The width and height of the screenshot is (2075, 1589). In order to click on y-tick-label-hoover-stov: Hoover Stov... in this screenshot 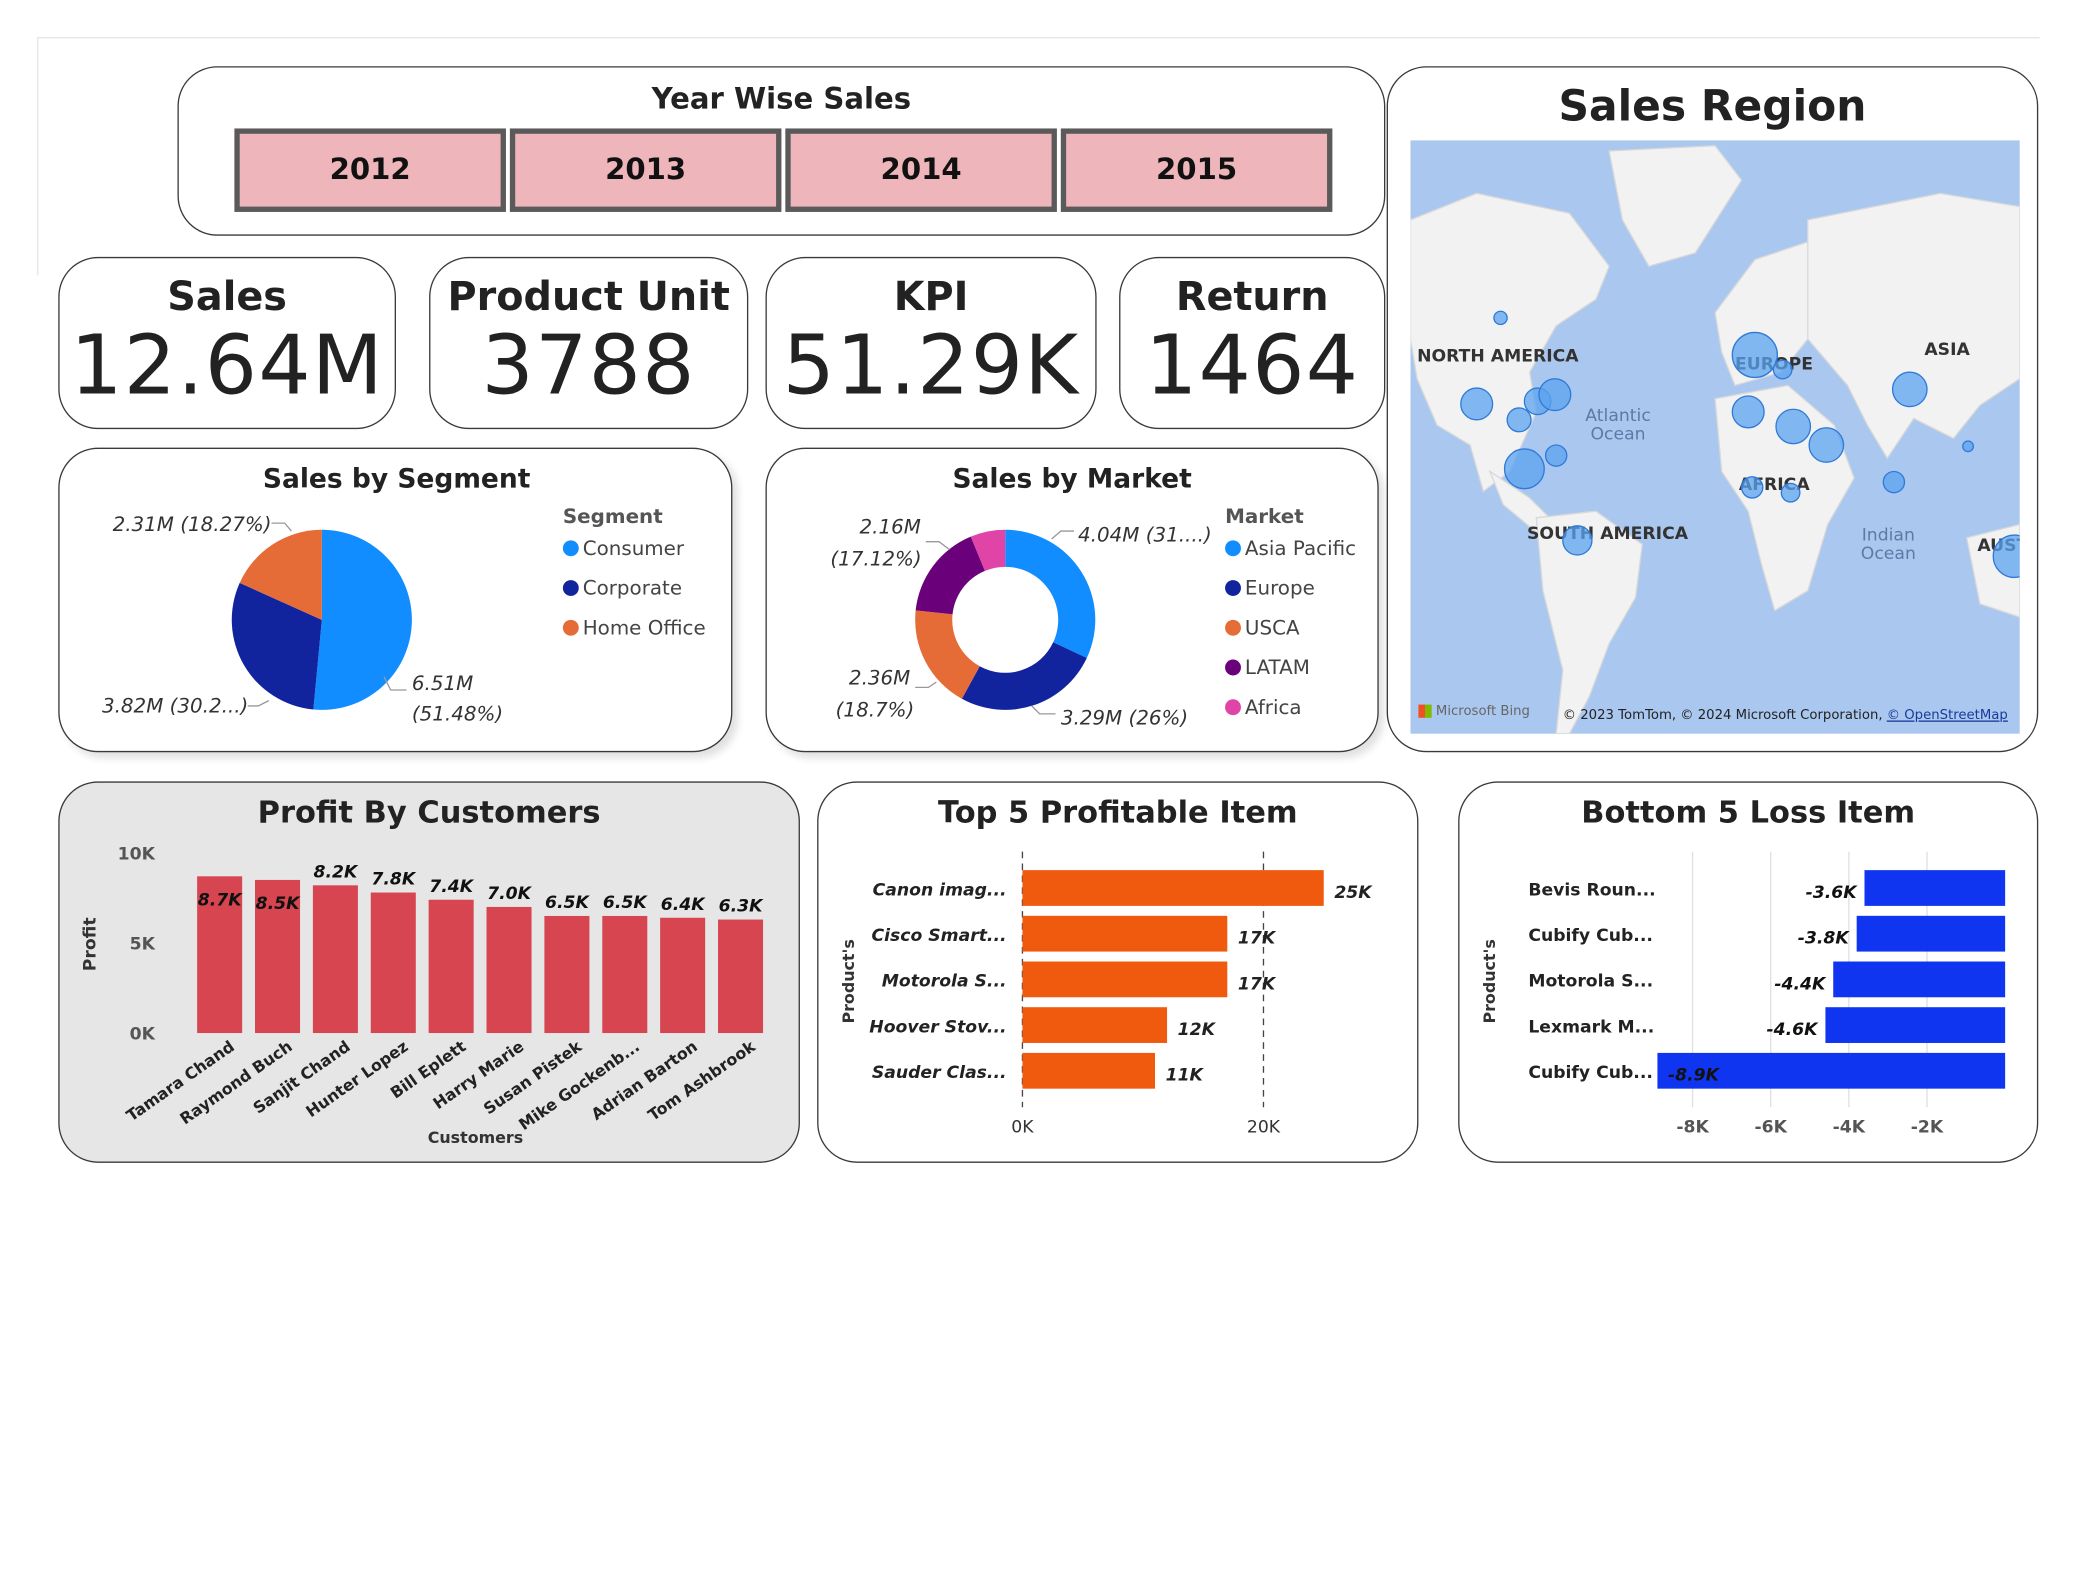, I will do `click(937, 1027)`.